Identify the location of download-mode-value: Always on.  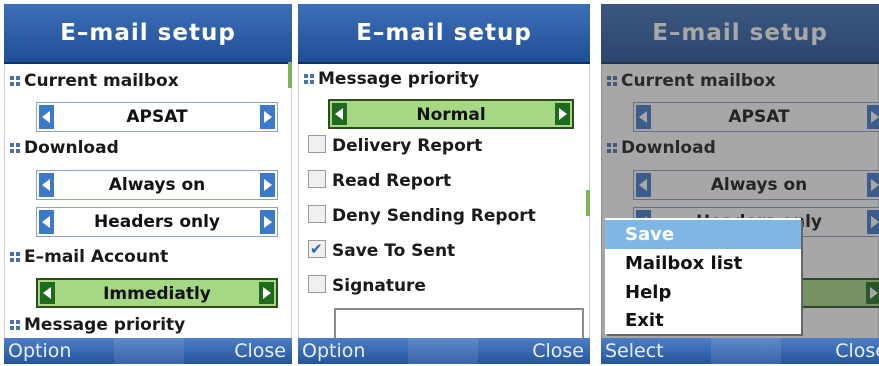
(157, 185).